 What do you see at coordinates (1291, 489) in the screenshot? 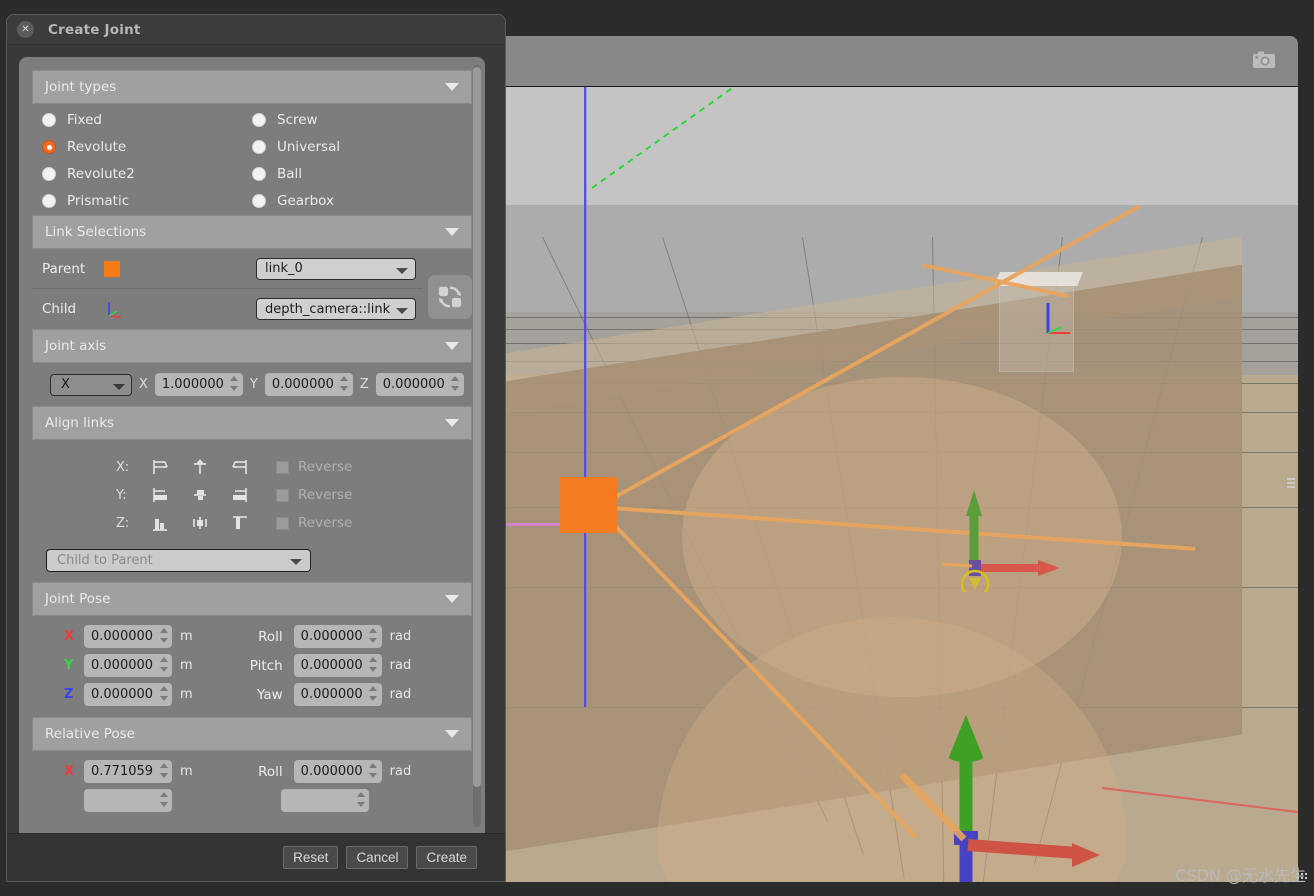
I see `resize-grip-icon` at bounding box center [1291, 489].